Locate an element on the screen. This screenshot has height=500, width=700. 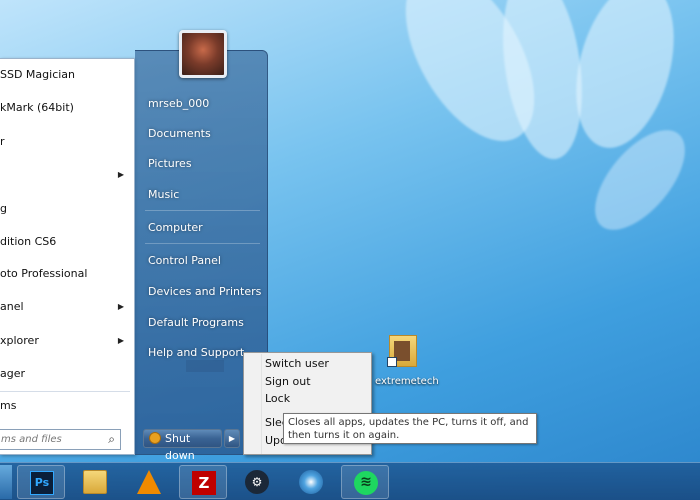
taskbar-button-photoshop: Ps is located at coordinates (41, 482).